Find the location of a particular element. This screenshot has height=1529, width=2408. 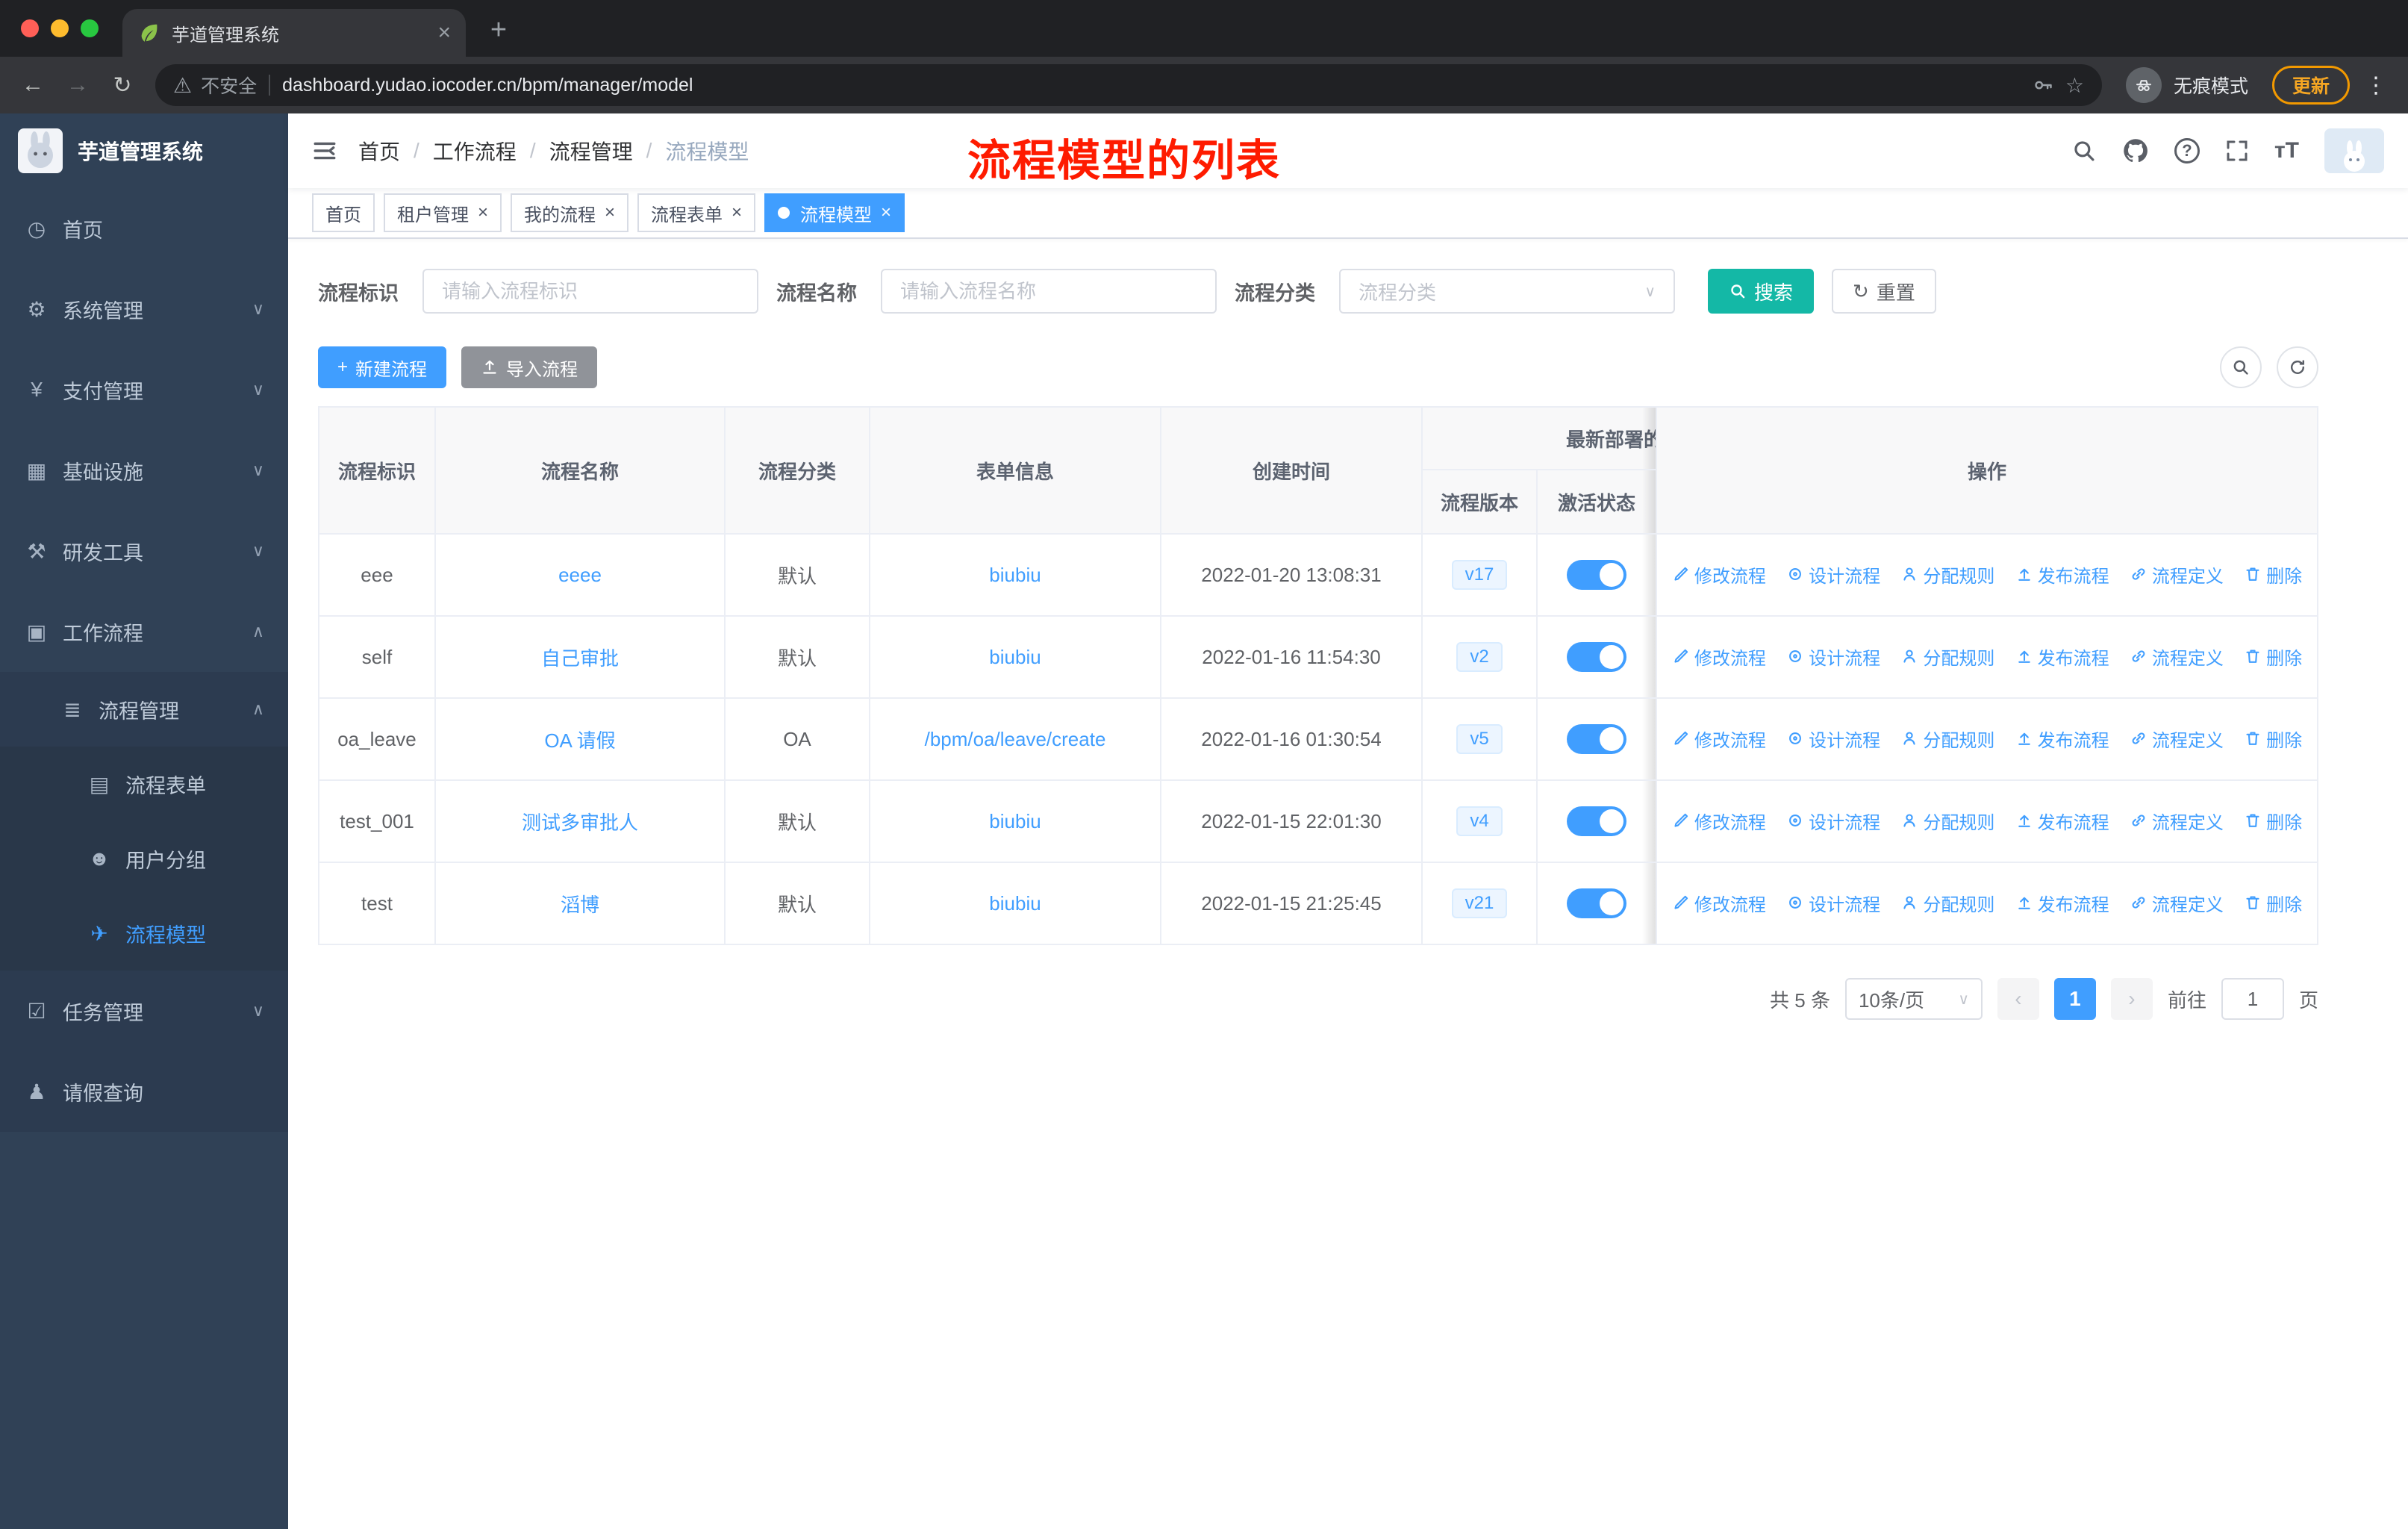

toggle-search-button is located at coordinates (2241, 367).